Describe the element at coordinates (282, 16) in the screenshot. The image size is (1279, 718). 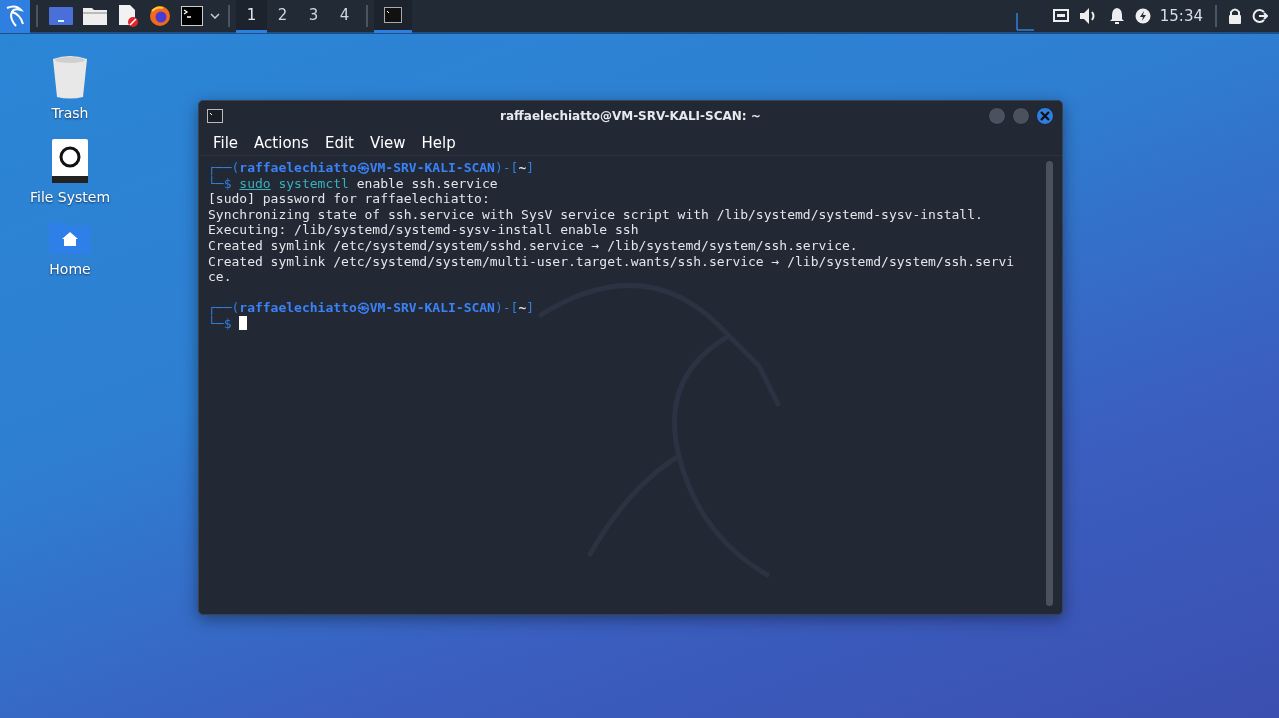
I see `workspace-button: 2` at that location.